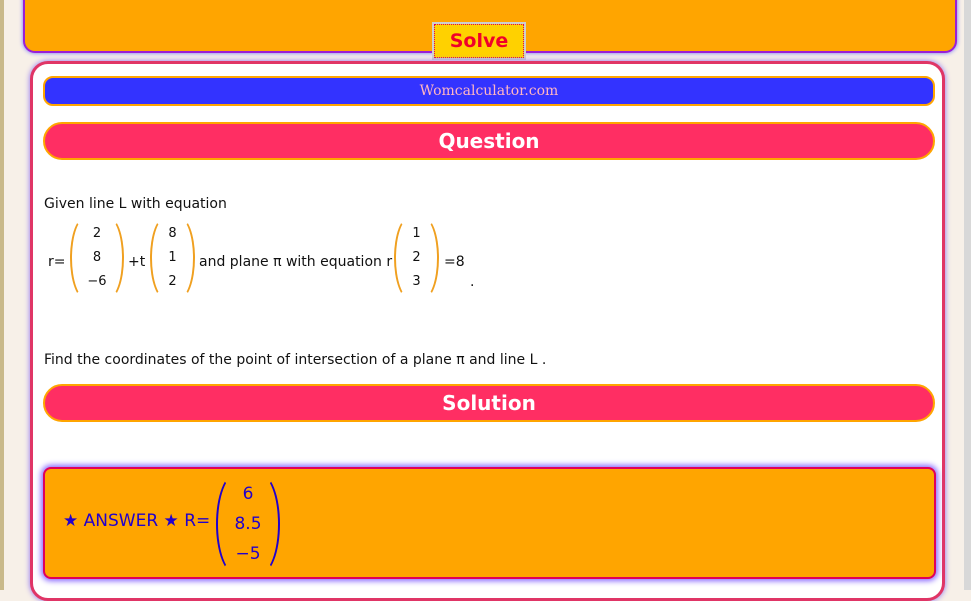 The width and height of the screenshot is (971, 601). Describe the element at coordinates (489, 403) in the screenshot. I see `solution-header: Solution` at that location.